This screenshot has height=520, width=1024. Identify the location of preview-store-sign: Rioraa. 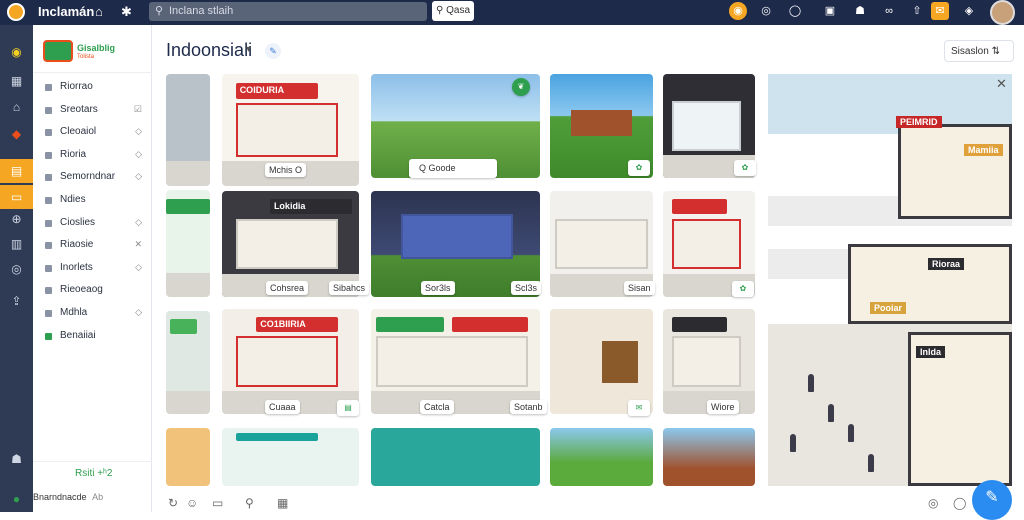
(946, 264).